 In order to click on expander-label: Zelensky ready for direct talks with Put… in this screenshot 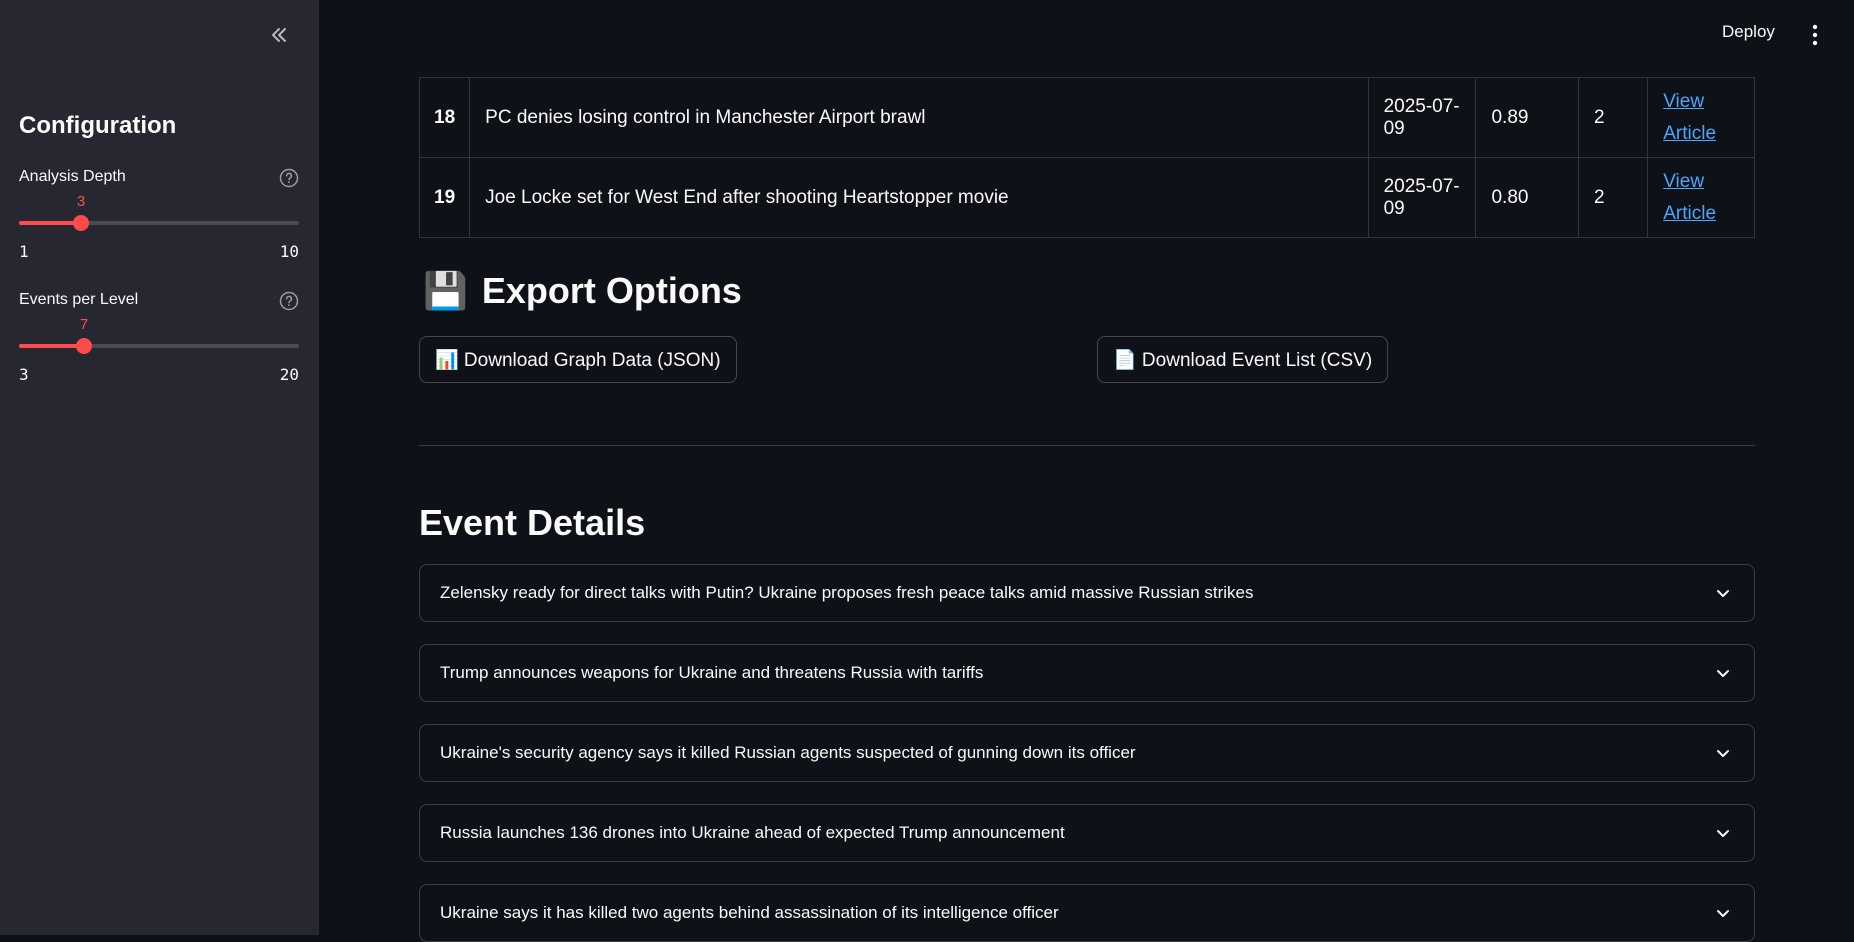, I will do `click(847, 592)`.